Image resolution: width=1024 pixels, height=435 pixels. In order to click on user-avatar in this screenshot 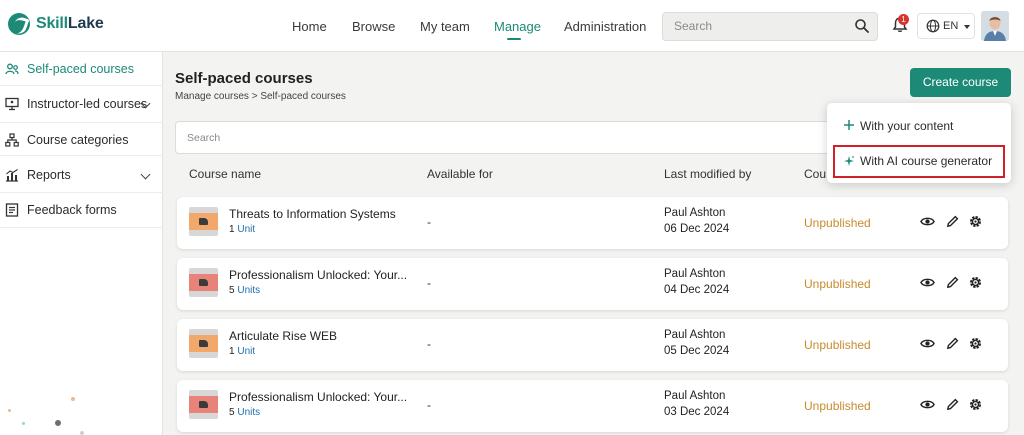, I will do `click(995, 26)`.